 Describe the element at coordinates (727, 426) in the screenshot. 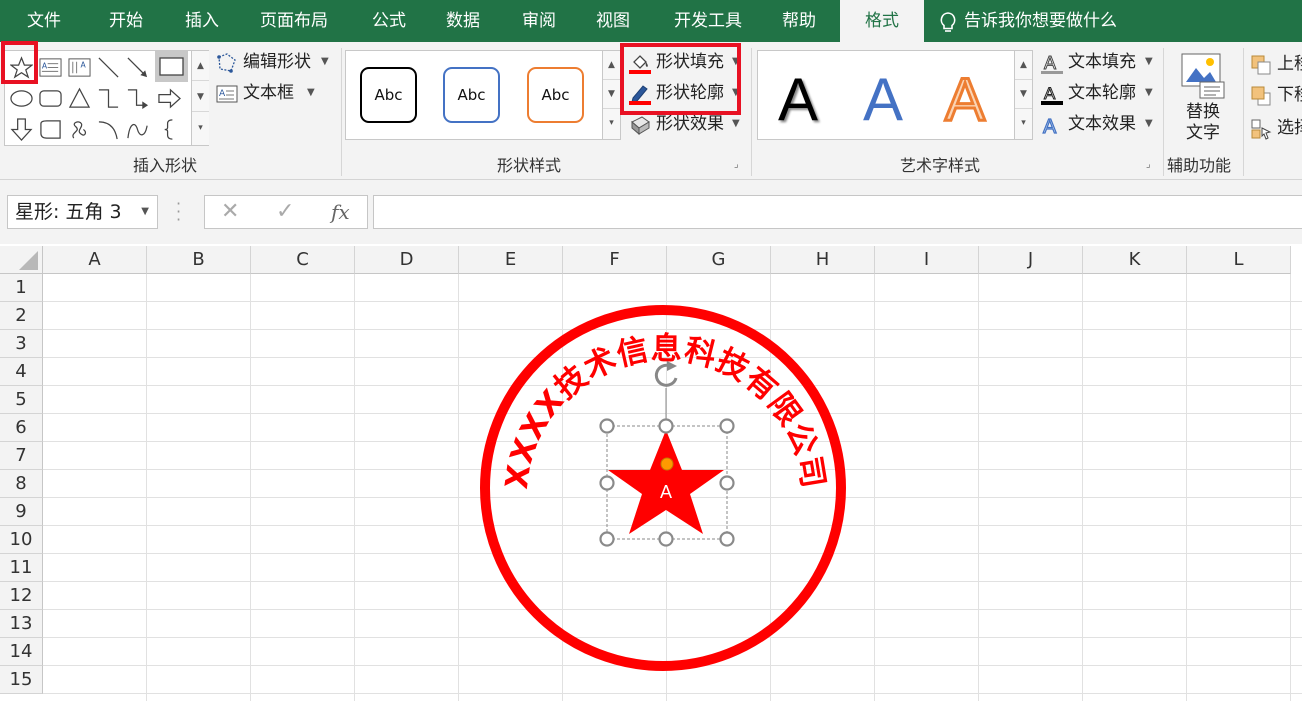

I see `resize-handle-top-right` at that location.